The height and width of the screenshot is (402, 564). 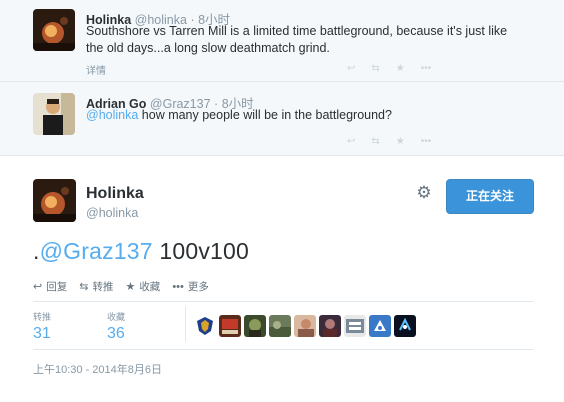 I want to click on tweet-timestamp: 上午10:30 - 2014年8月6日, so click(x=97, y=369).